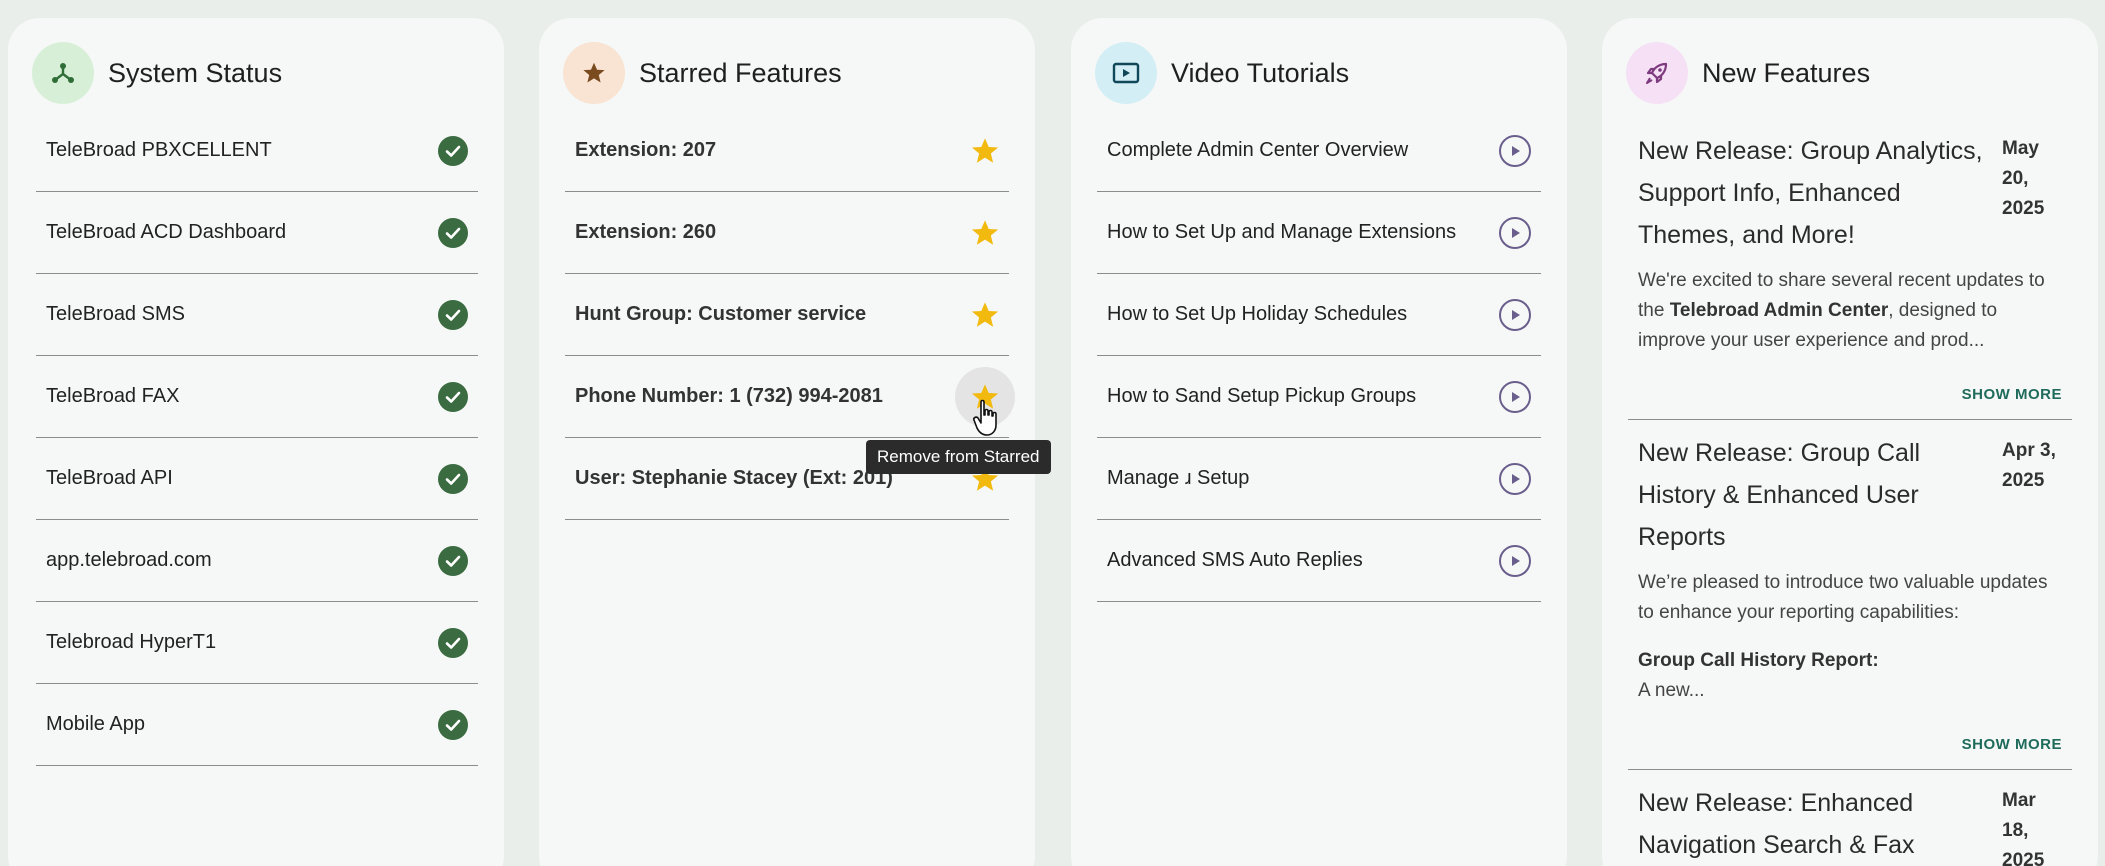  I want to click on list-item: Extension: 260, so click(787, 233).